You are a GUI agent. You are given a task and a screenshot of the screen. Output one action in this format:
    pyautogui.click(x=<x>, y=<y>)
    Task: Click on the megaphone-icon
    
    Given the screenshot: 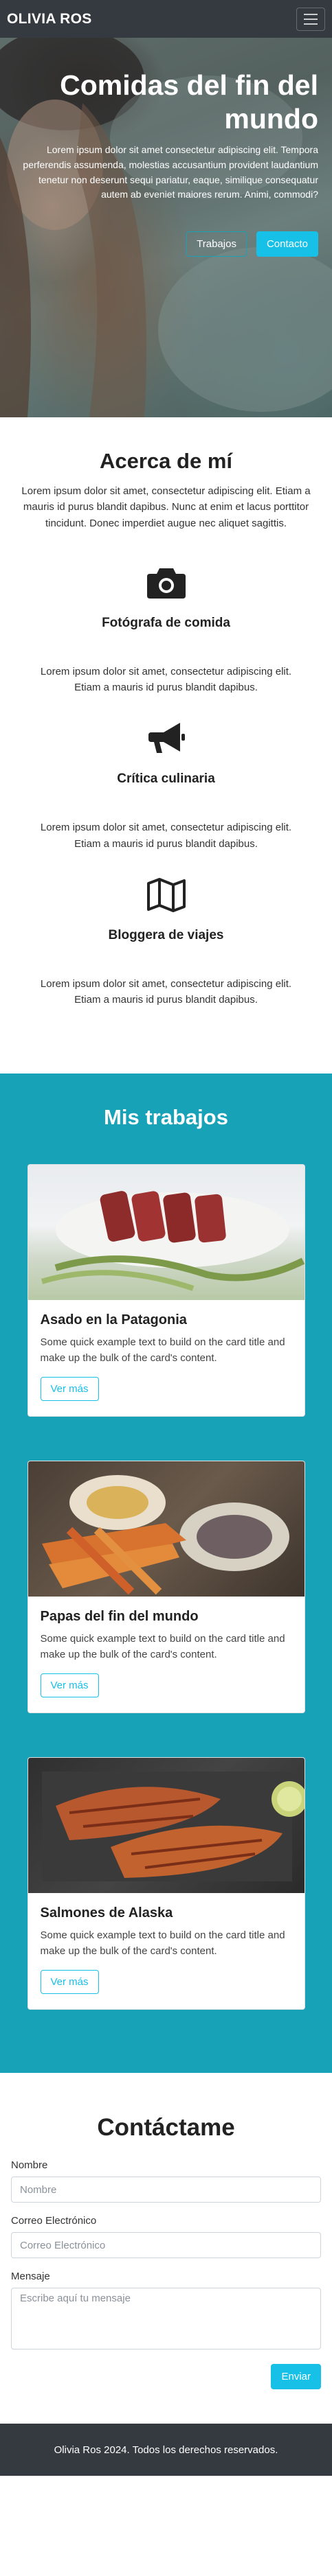 What is the action you would take?
    pyautogui.click(x=167, y=738)
    